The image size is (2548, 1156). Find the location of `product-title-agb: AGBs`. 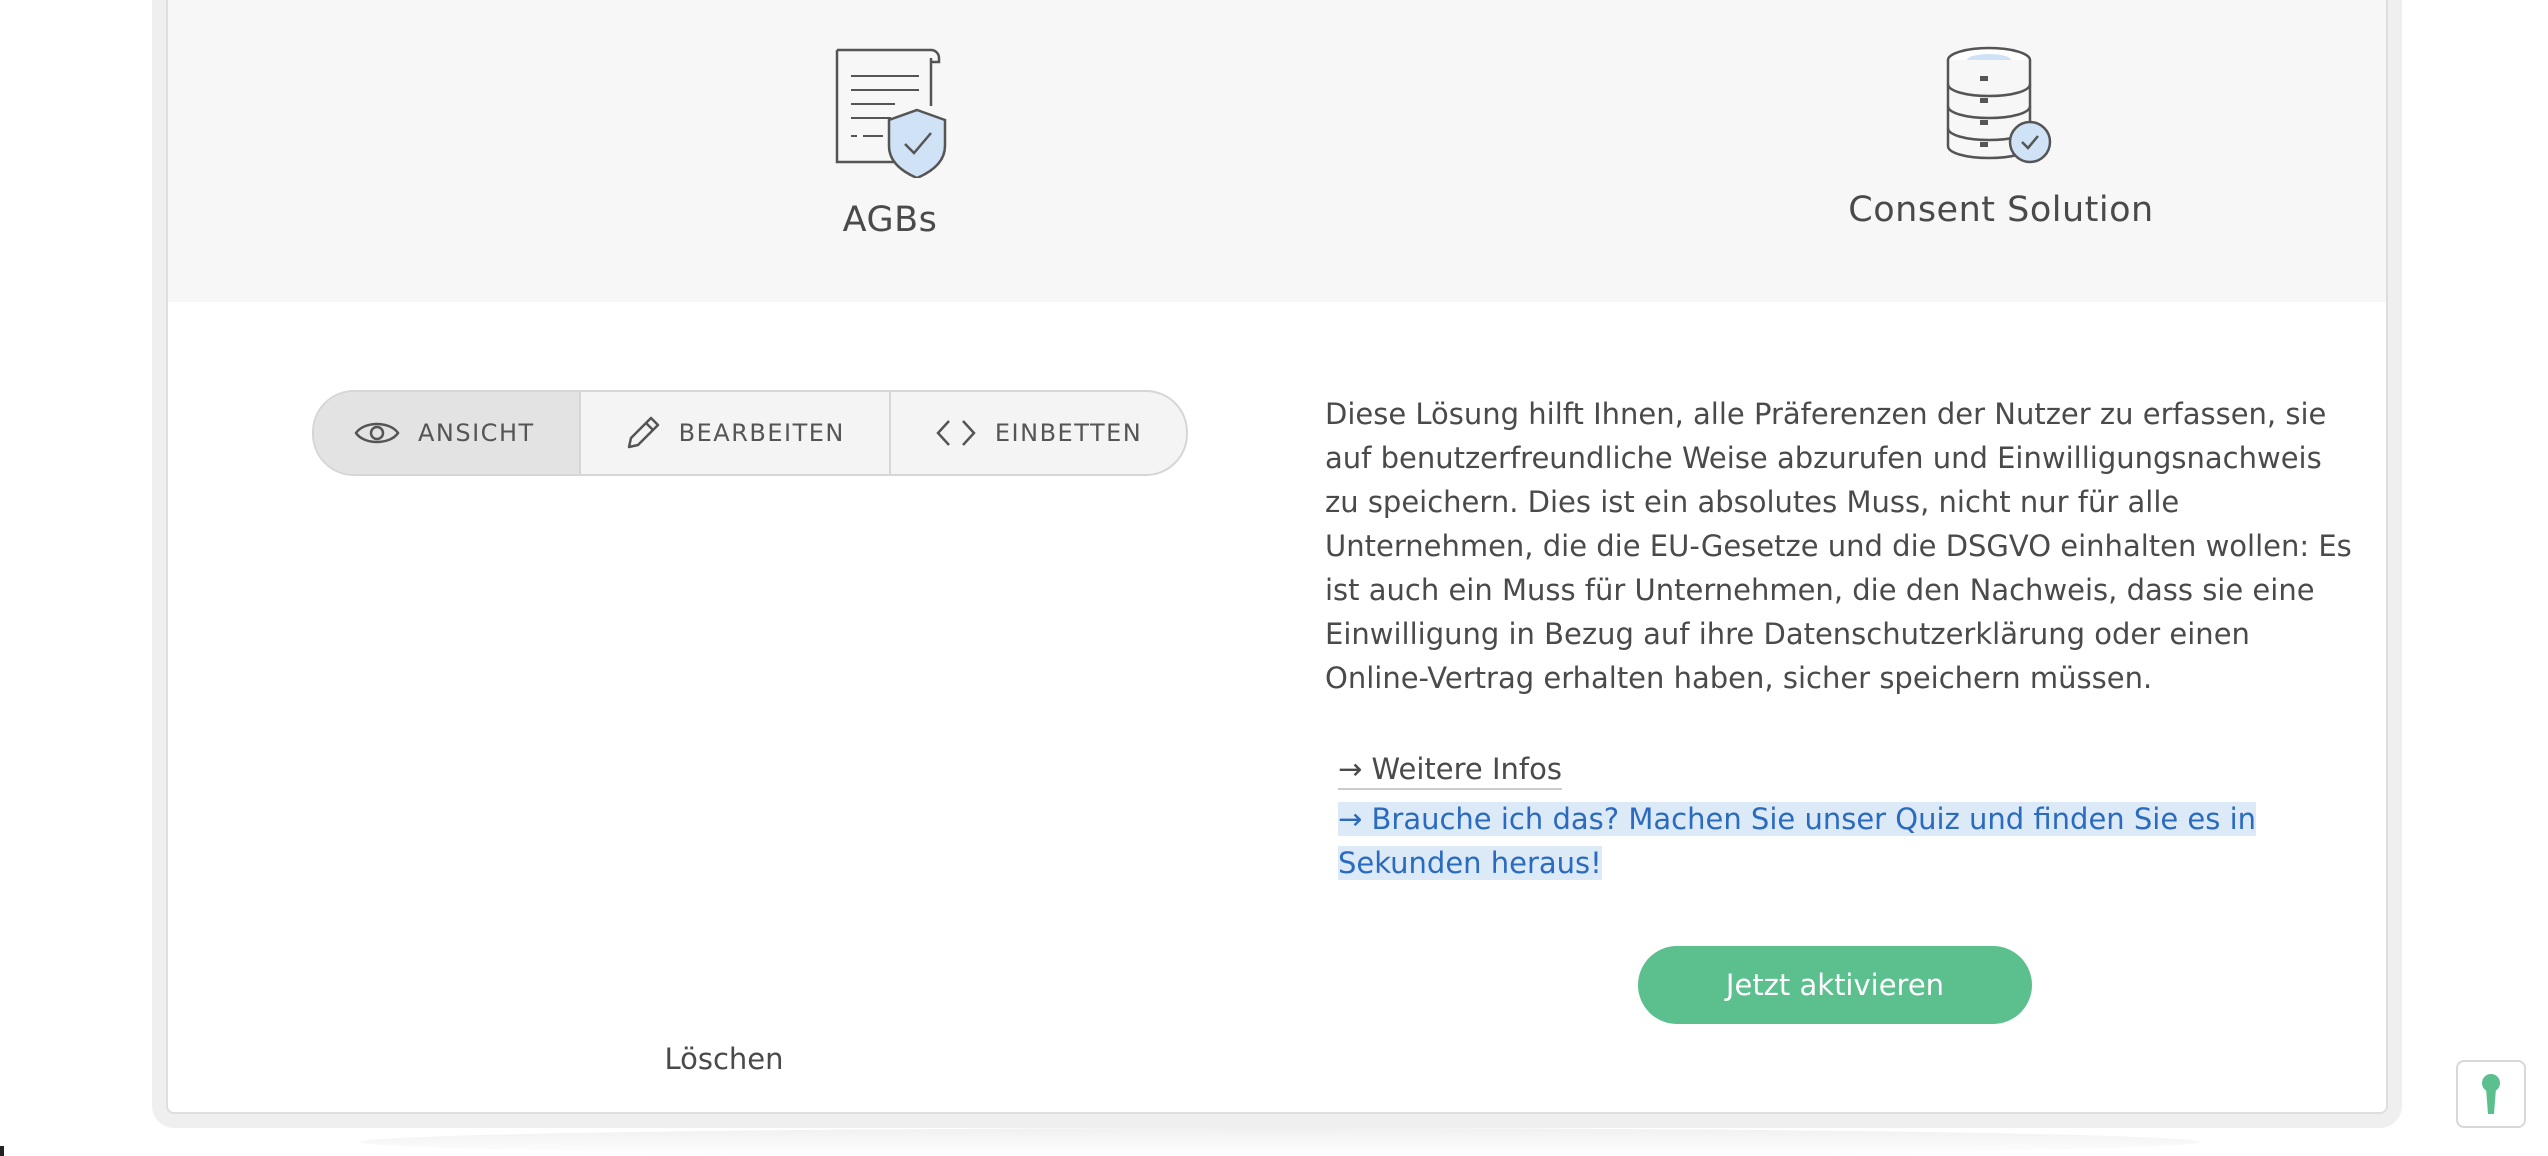

product-title-agb: AGBs is located at coordinates (890, 220).